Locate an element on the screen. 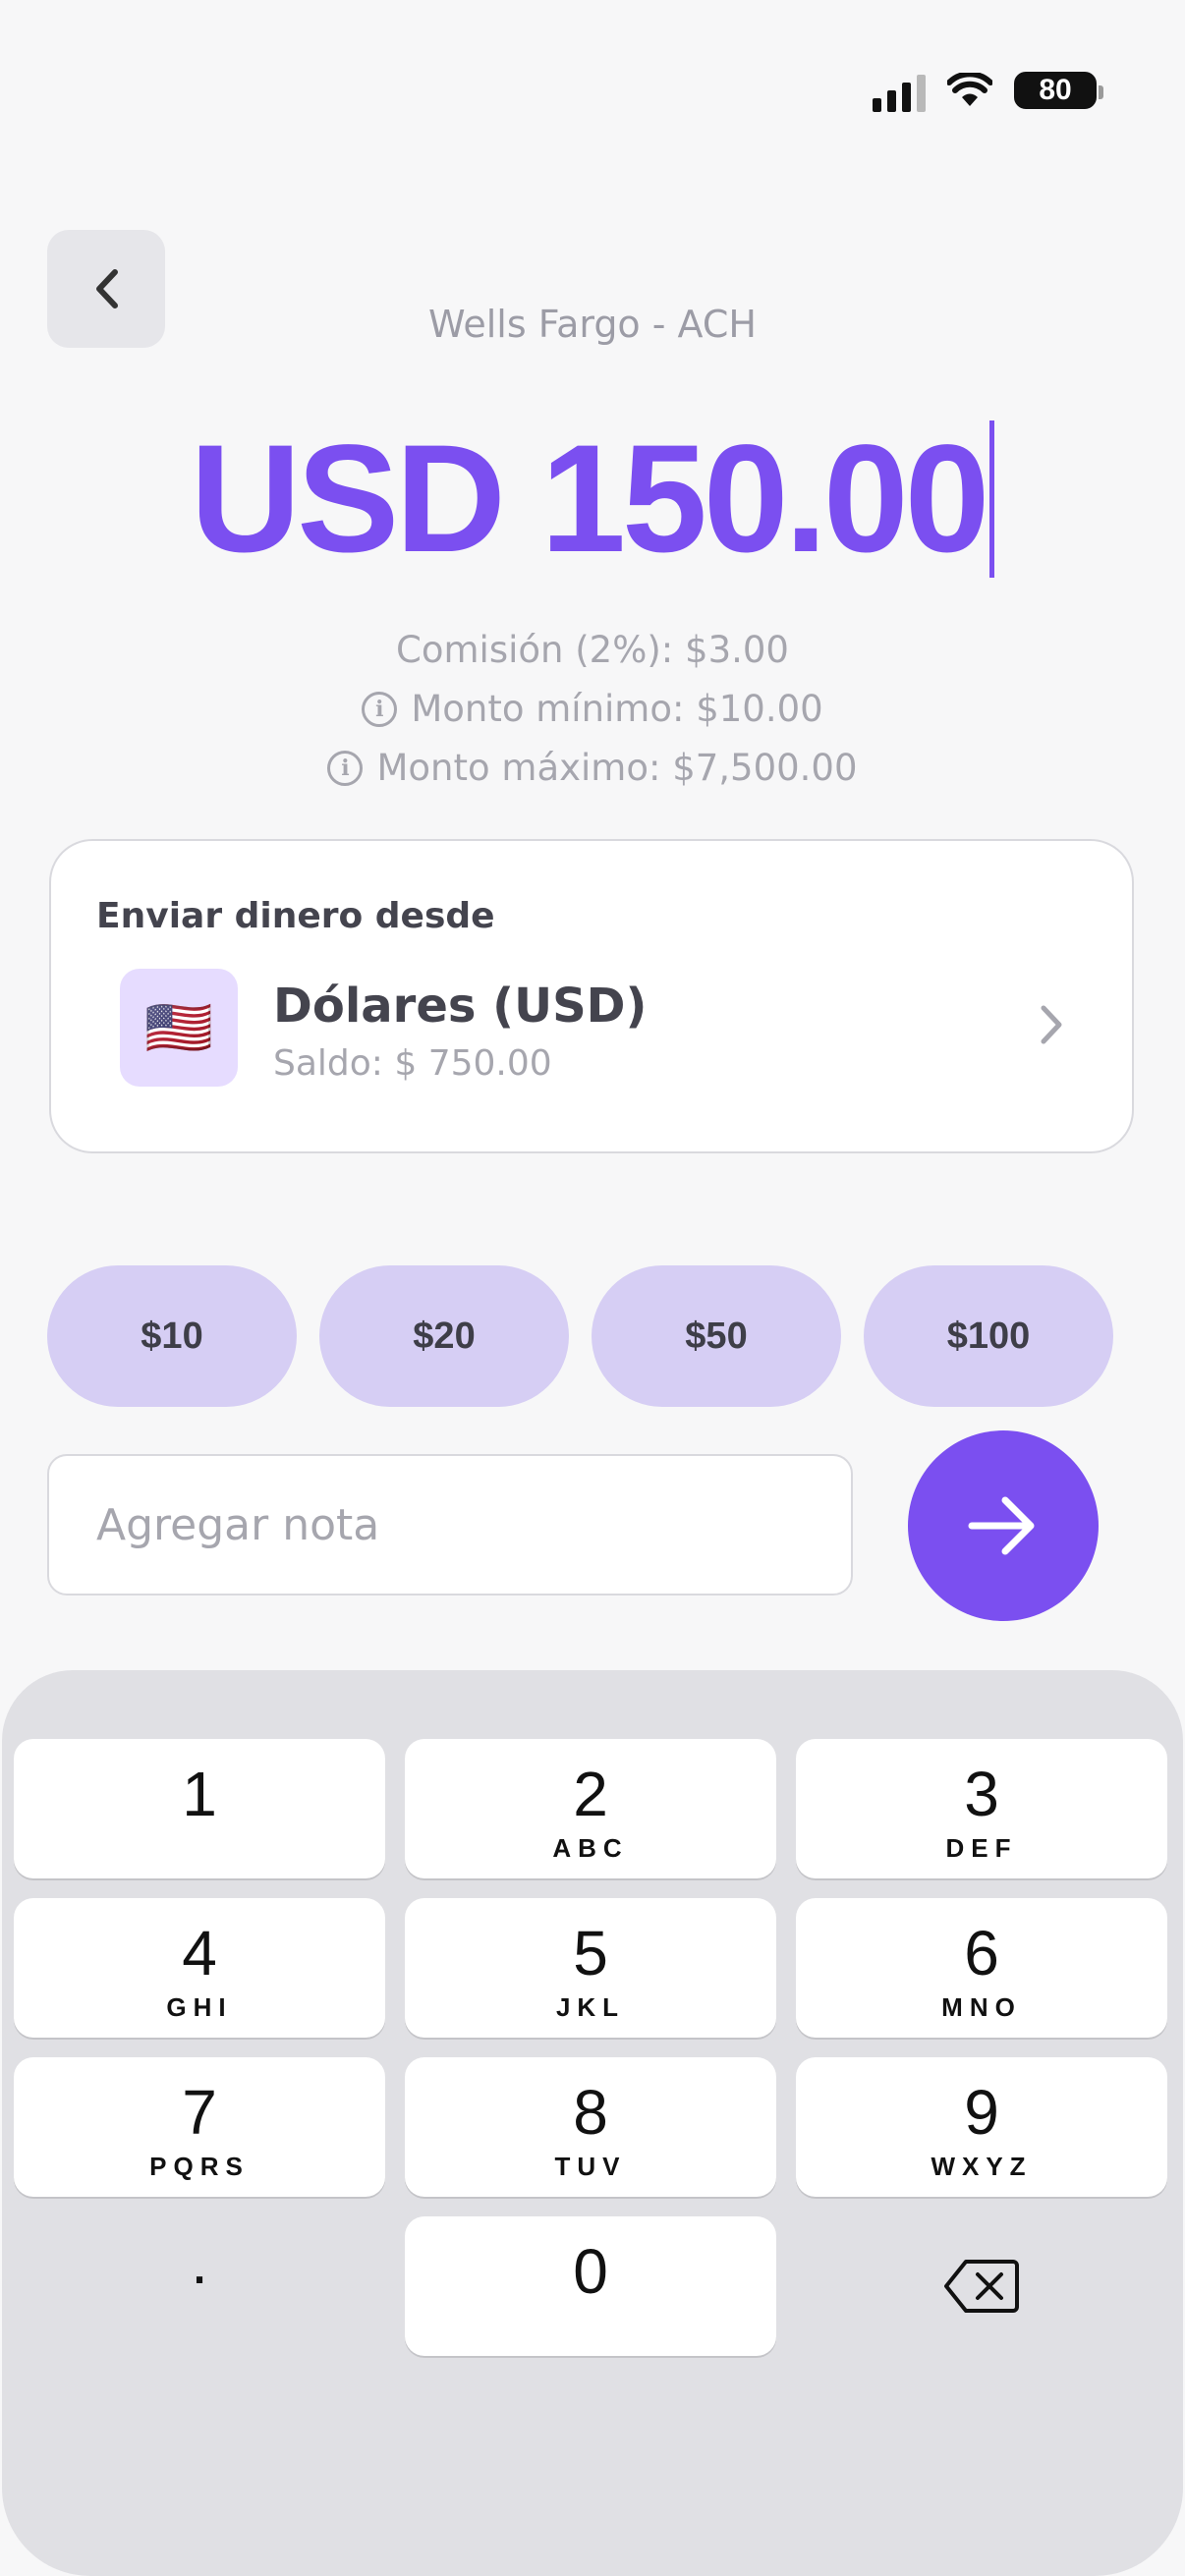 The height and width of the screenshot is (2576, 1185). key-9: 9 WXYZ is located at coordinates (982, 2127).